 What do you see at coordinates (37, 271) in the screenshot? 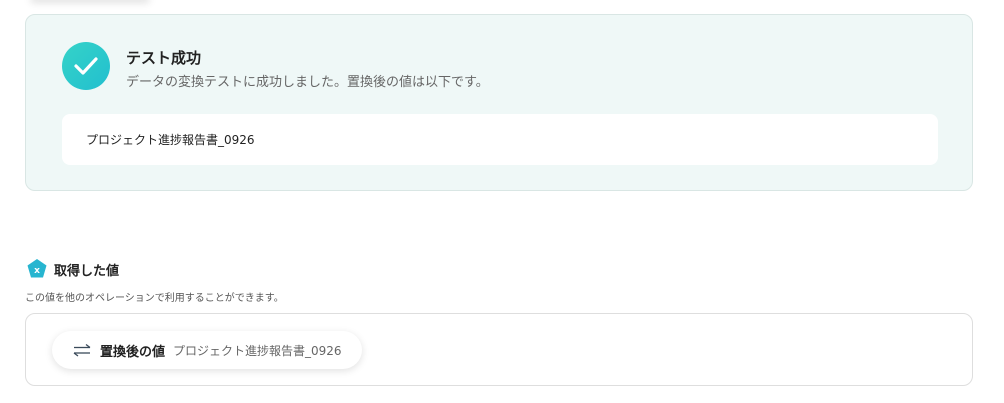
I see `svg-text: x` at bounding box center [37, 271].